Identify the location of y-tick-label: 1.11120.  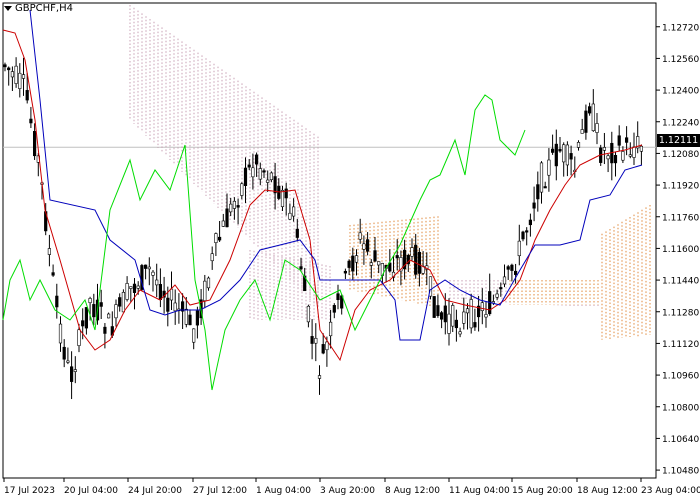
(680, 345).